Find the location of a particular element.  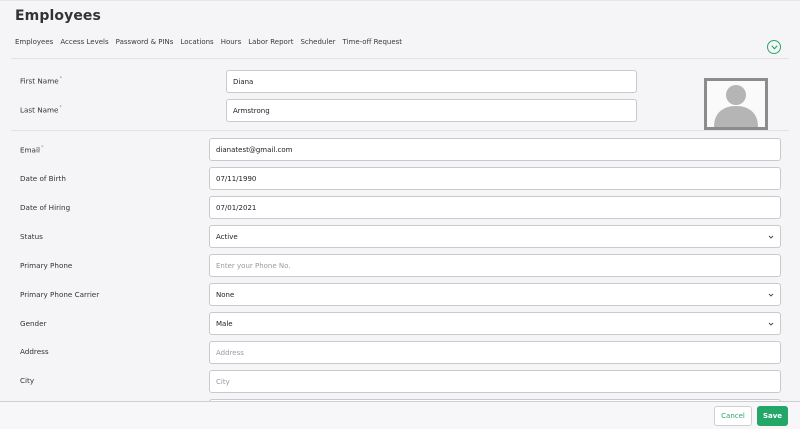

status-value: Active is located at coordinates (227, 236).